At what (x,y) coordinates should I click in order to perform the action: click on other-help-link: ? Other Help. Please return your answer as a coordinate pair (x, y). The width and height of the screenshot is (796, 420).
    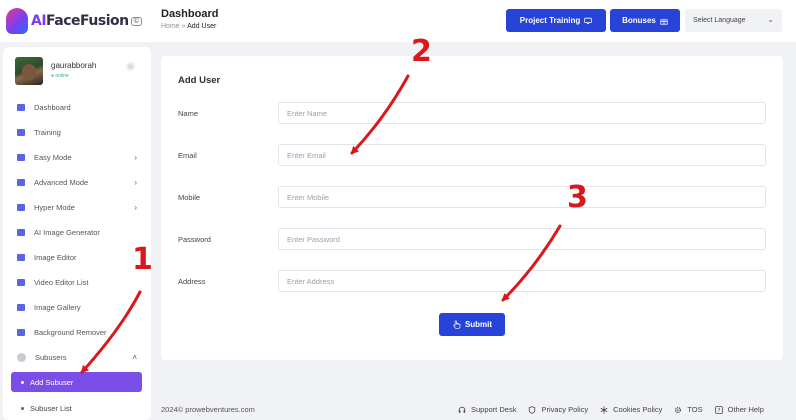
    Looking at the image, I should click on (739, 409).